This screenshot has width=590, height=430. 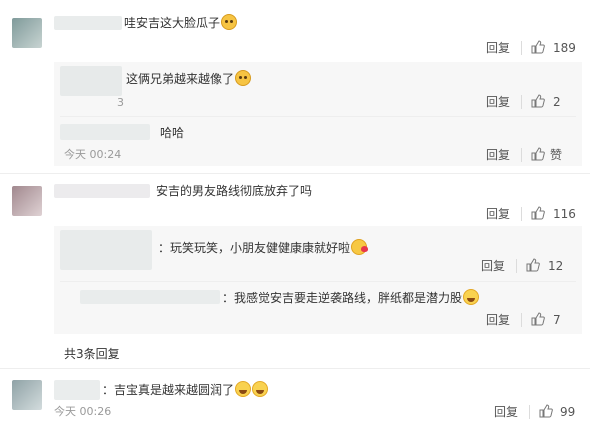 I want to click on reply-text: ：我感觉安吉要走逆袭路线，胖纸都是潜力股, so click(x=351, y=297).